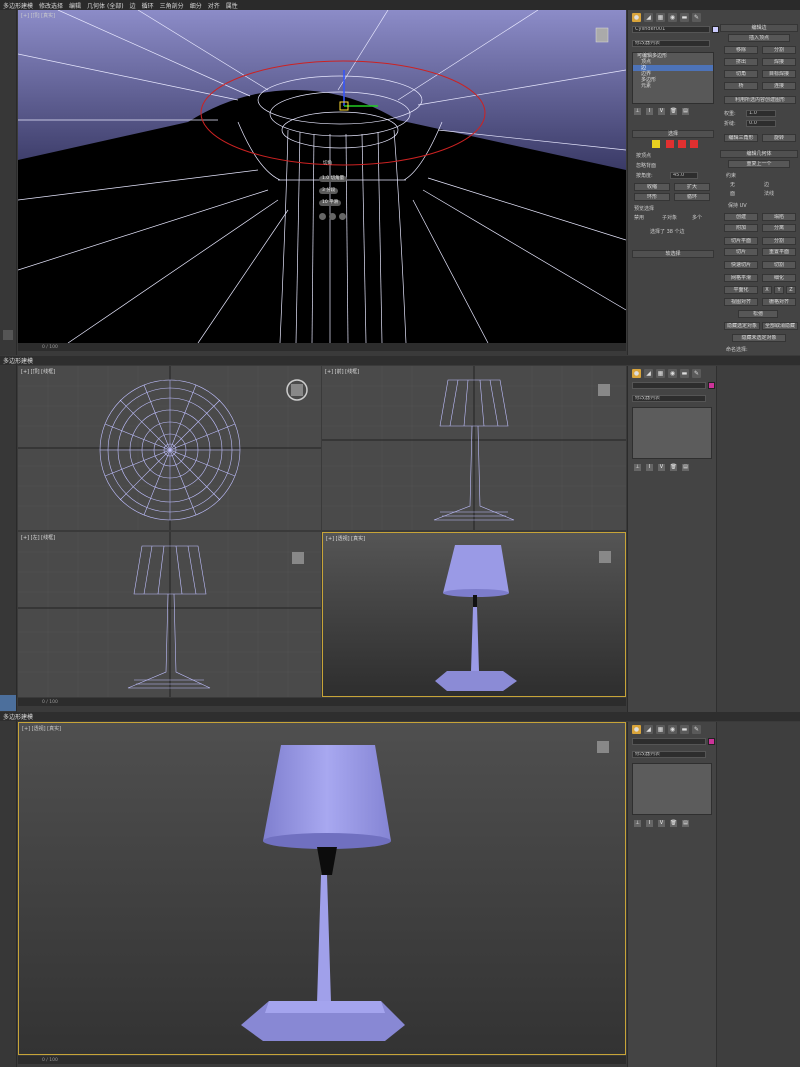  Describe the element at coordinates (669, 741) in the screenshot. I see `object-name-field` at that location.